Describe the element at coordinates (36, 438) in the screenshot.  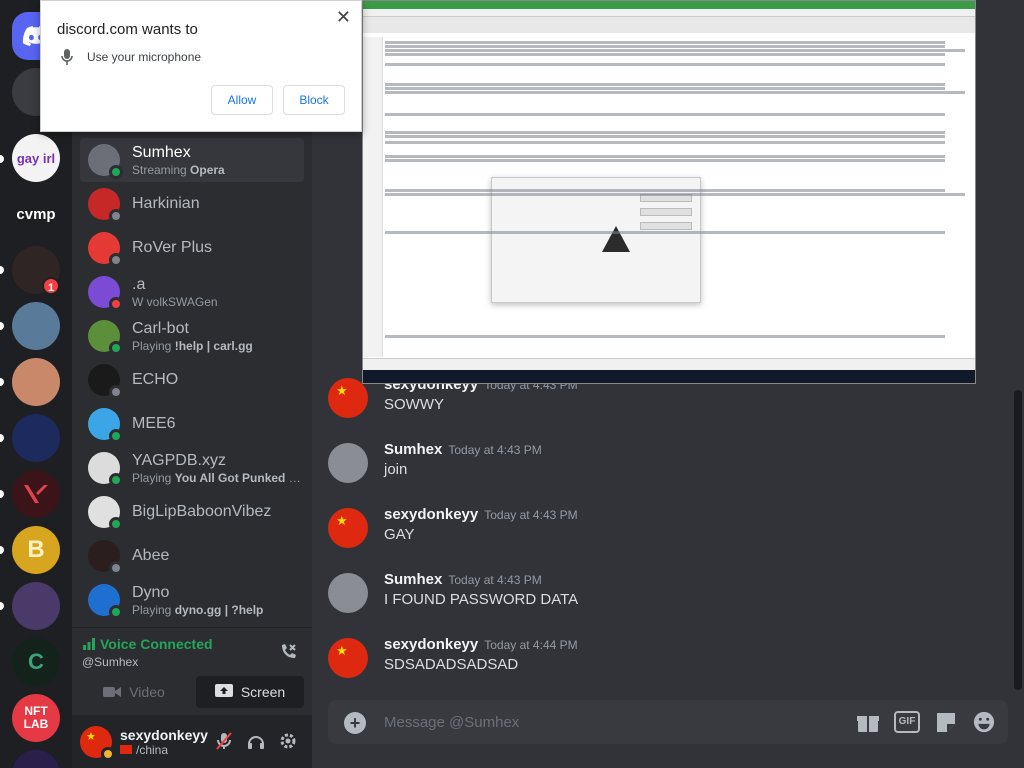
I see `server-icon-monopoly` at that location.